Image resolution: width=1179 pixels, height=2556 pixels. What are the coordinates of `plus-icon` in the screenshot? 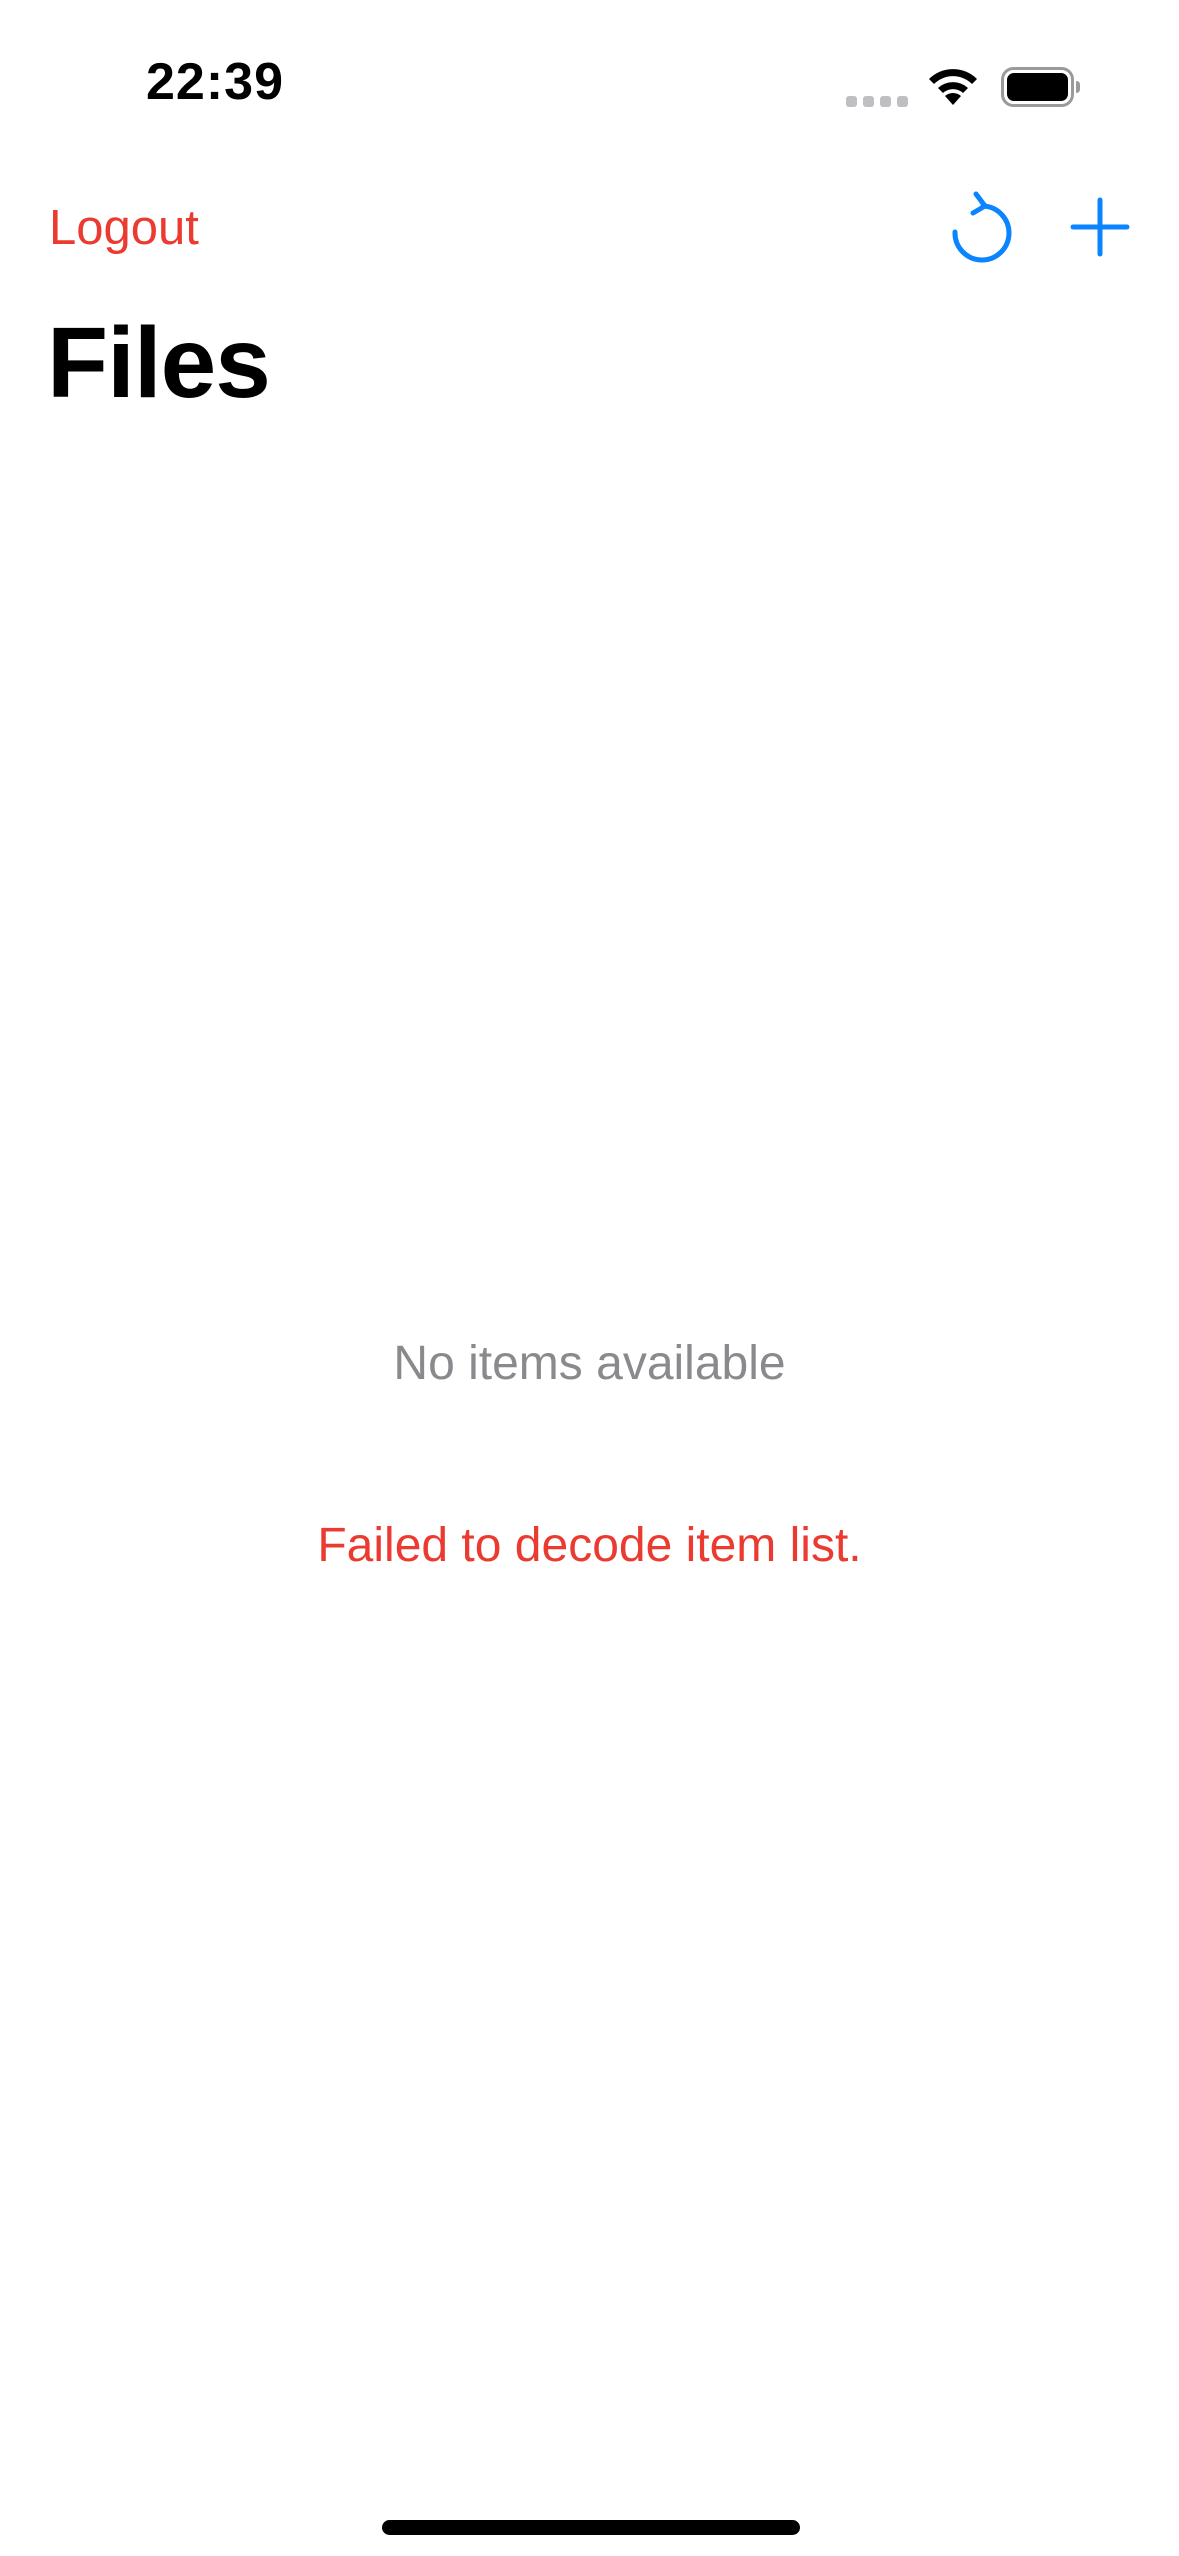 It's located at (1100, 227).